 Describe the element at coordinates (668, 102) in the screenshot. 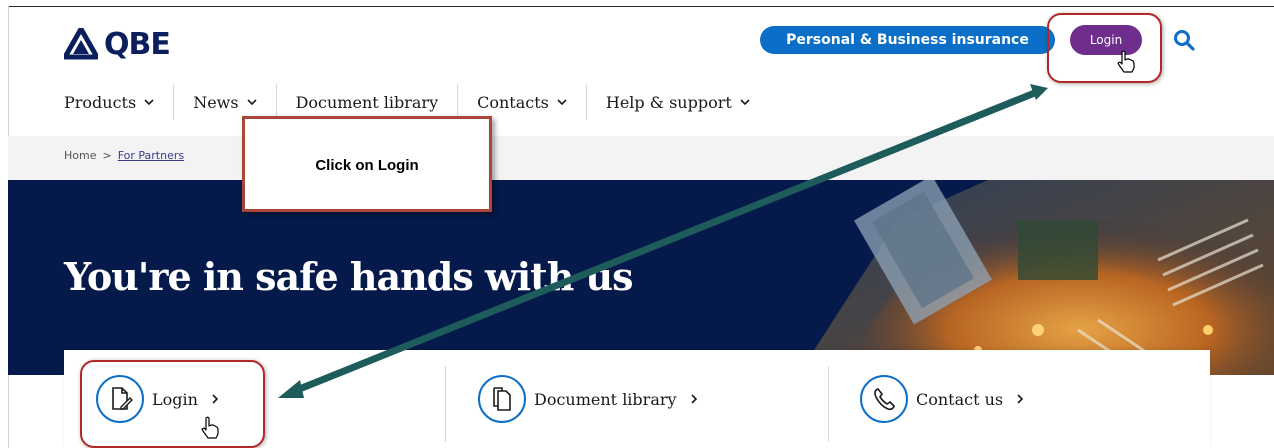

I see `nav-item-label: Help & support` at that location.